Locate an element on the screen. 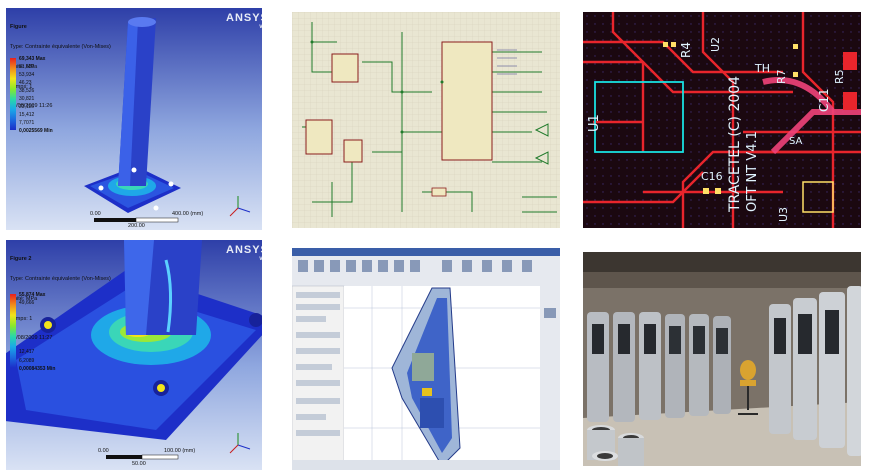  legend-value: 23,116 is located at coordinates (26, 107).